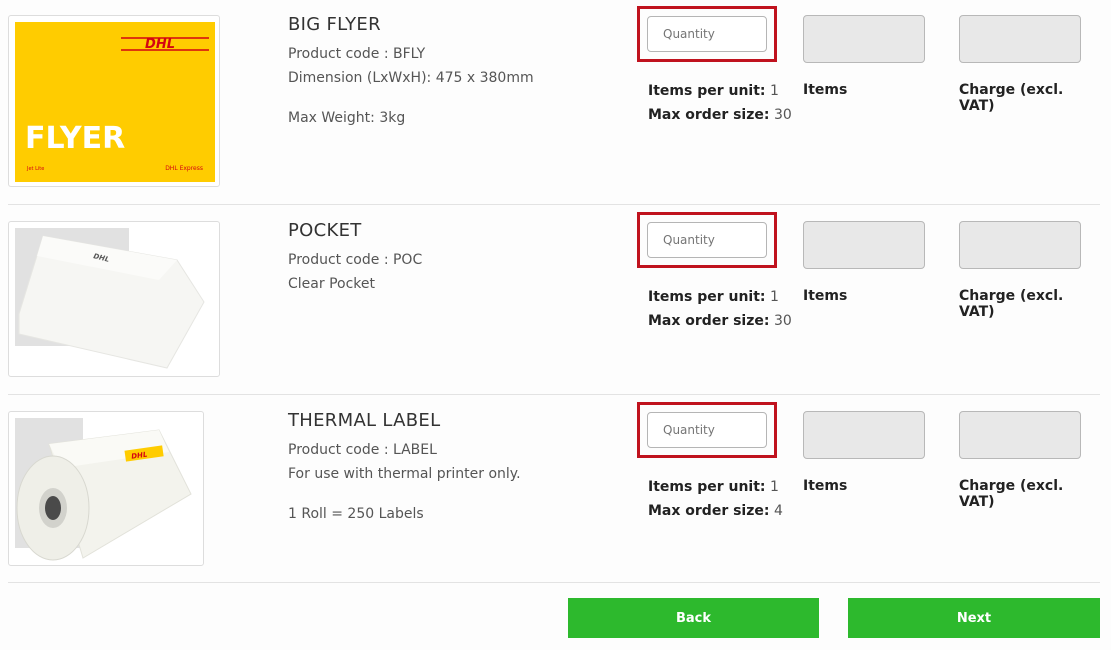 This screenshot has width=1111, height=650. I want to click on quantity-input-big-flyer, so click(707, 34).